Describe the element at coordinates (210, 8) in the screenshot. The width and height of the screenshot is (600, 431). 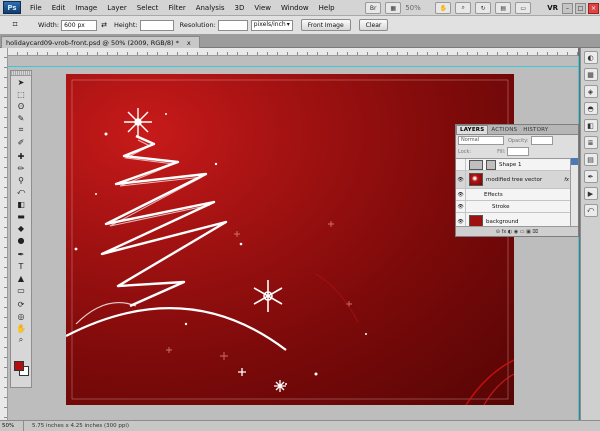
I see `menu-analysis: Analysis` at that location.